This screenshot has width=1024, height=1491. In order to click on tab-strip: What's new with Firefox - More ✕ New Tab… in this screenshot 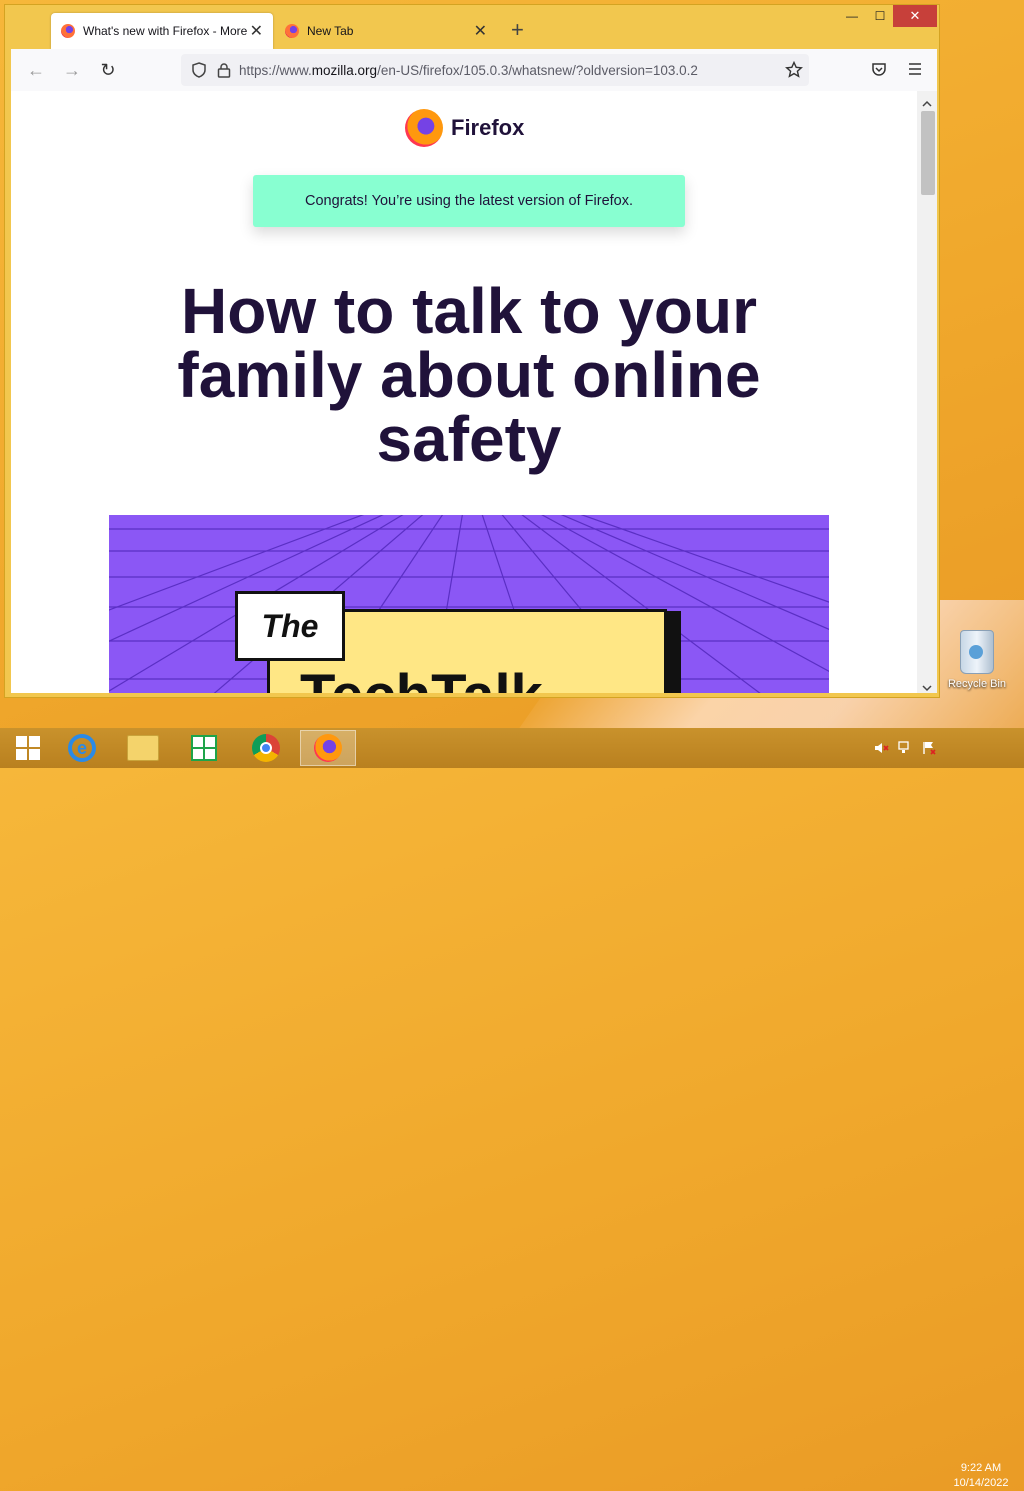, I will do `click(472, 27)`.